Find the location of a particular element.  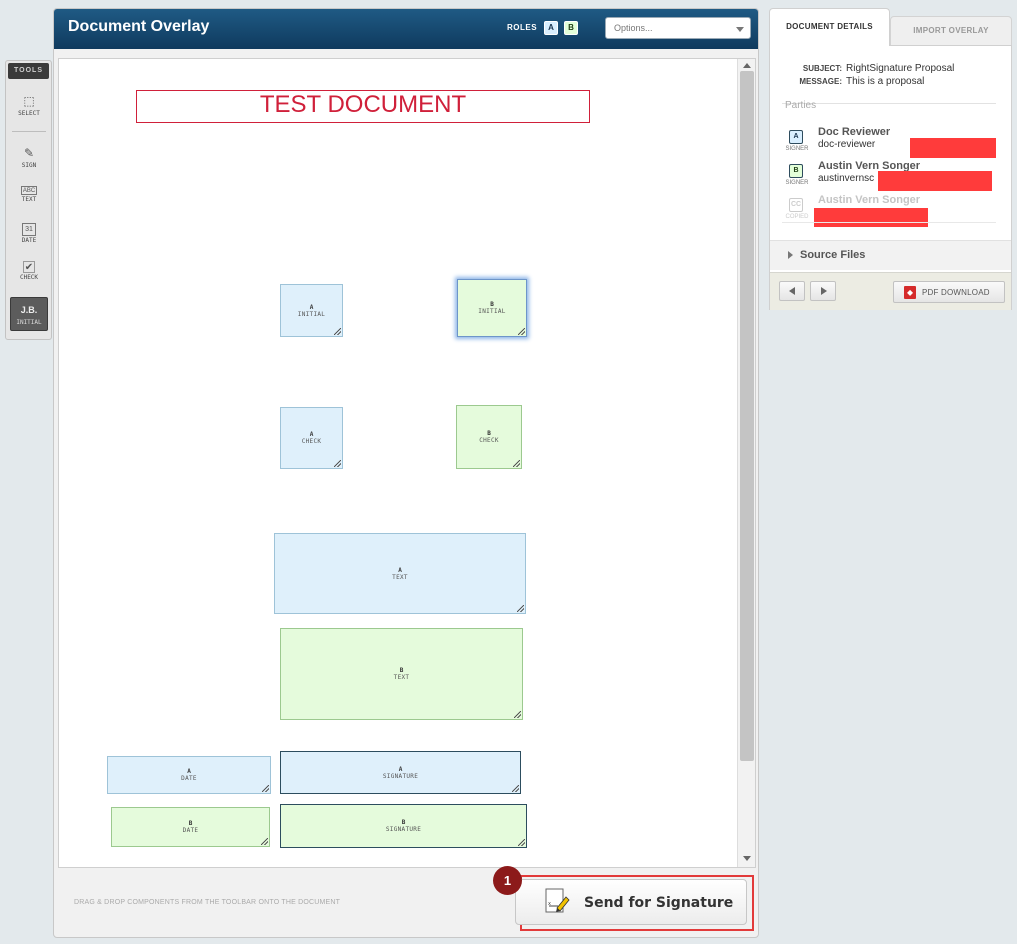

tool-text-label: TEXT is located at coordinates (29, 199).